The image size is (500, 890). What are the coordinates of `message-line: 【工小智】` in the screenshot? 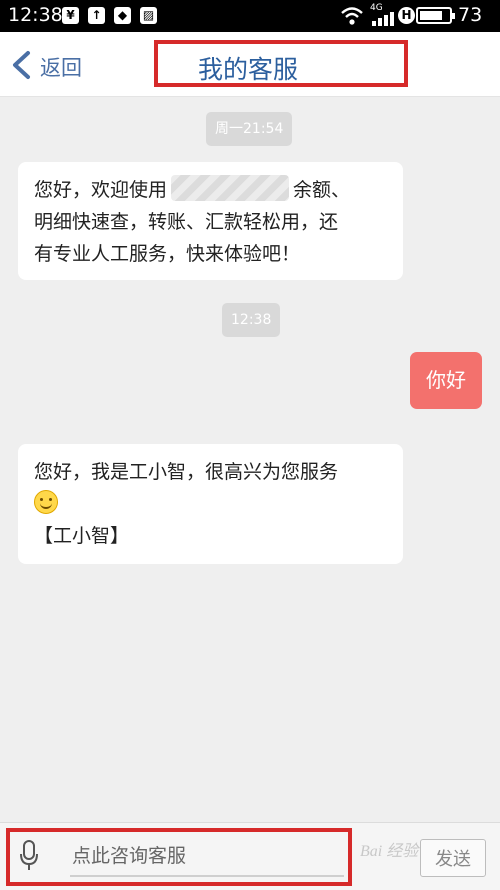 It's located at (82, 536).